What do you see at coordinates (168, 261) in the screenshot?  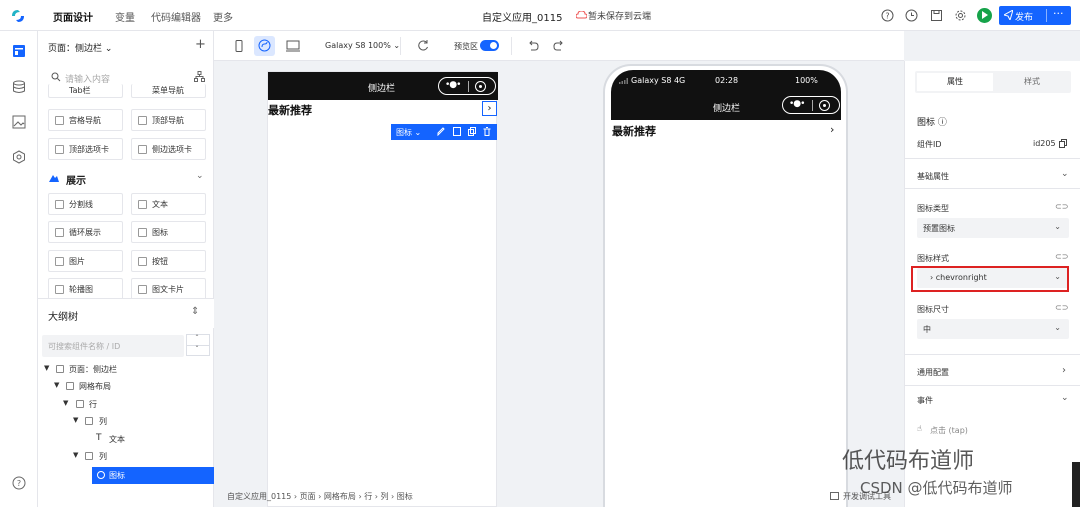 I see `component-button: 按钮` at bounding box center [168, 261].